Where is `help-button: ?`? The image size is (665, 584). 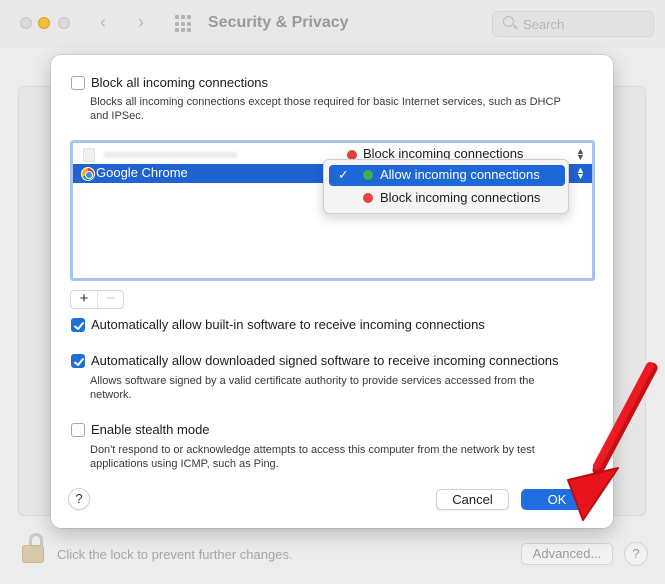 help-button: ? is located at coordinates (79, 499).